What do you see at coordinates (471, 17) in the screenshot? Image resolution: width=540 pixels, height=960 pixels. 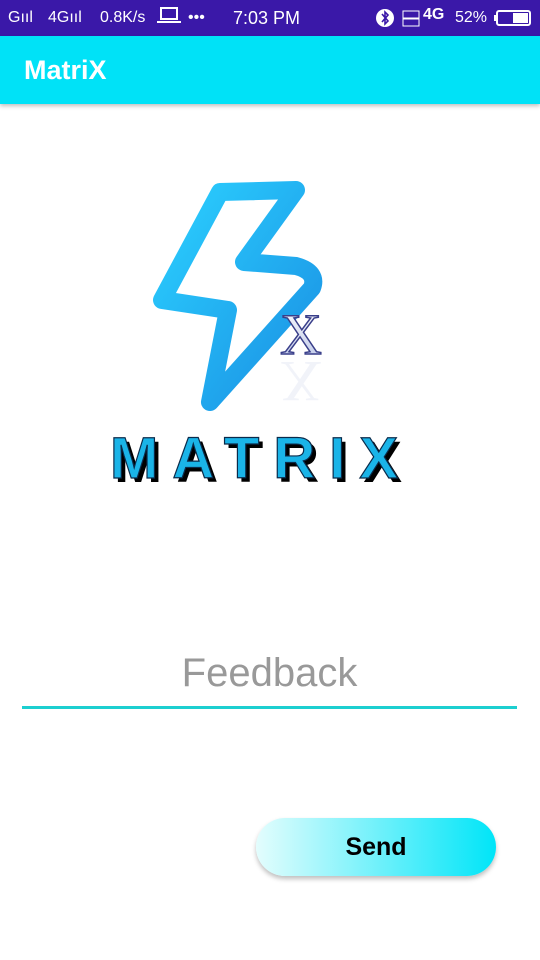 I see `battery-percent: 52%` at bounding box center [471, 17].